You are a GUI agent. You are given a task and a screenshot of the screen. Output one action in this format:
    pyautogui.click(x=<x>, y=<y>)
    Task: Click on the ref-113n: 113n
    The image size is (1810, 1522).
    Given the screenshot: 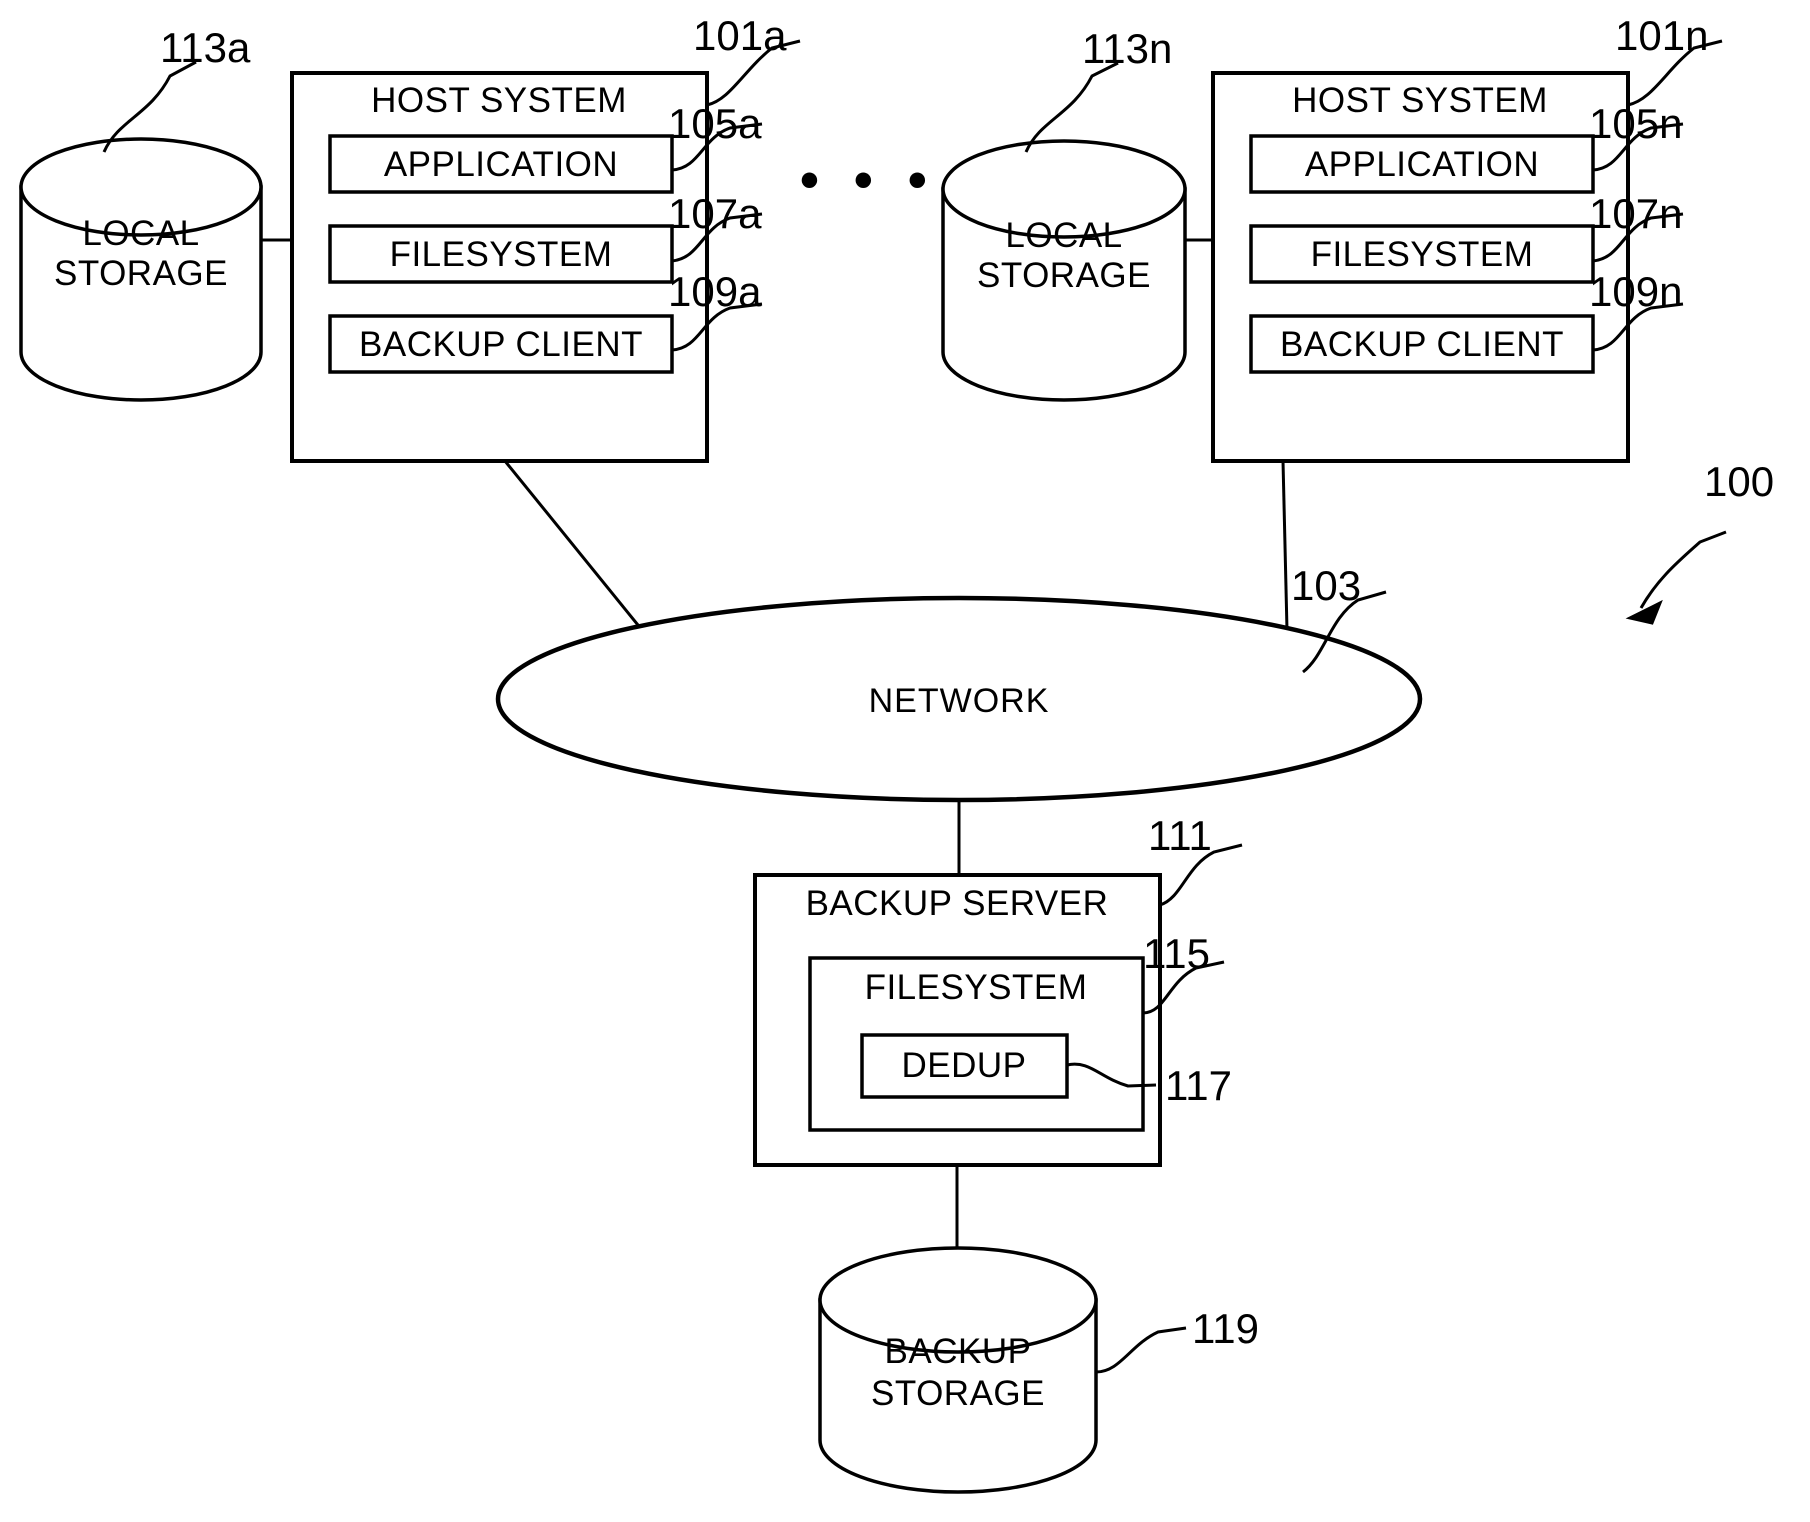 What is the action you would take?
    pyautogui.click(x=1127, y=48)
    